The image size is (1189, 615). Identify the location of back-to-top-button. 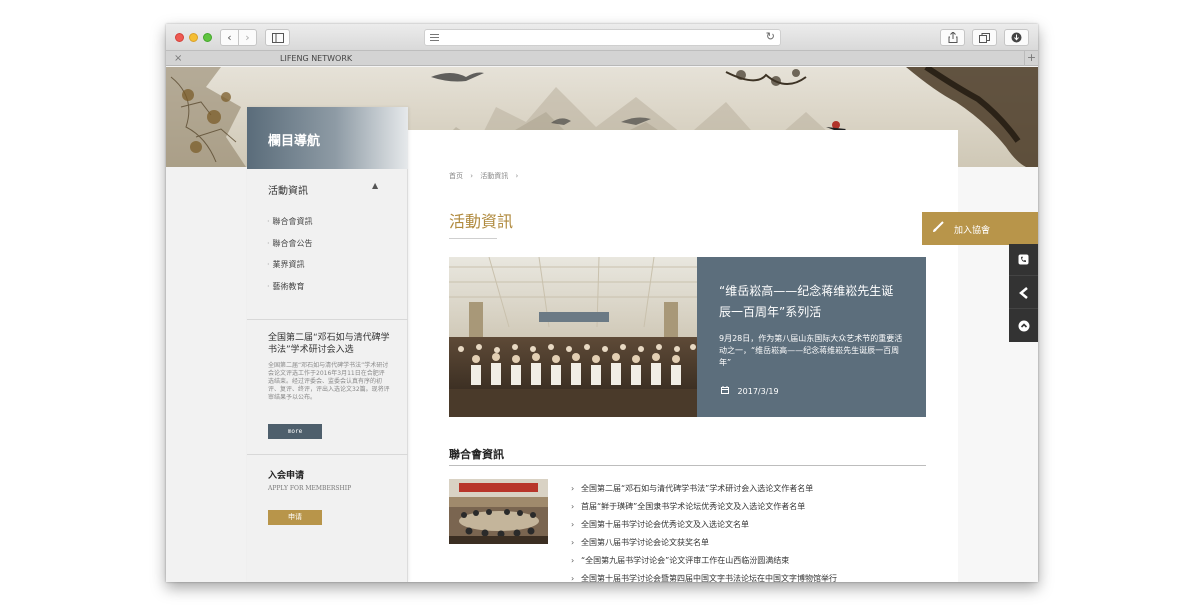
(1023, 326).